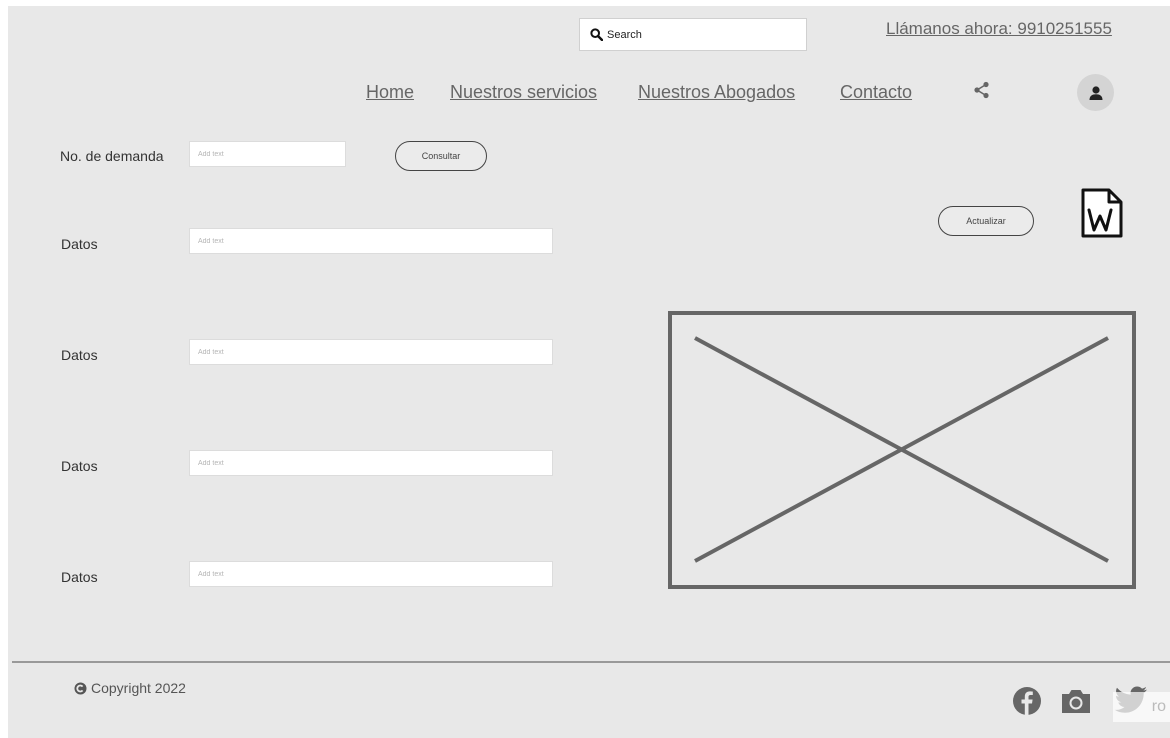 The height and width of the screenshot is (738, 1170). What do you see at coordinates (138, 688) in the screenshot?
I see `copyright-text: Copyright 2022` at bounding box center [138, 688].